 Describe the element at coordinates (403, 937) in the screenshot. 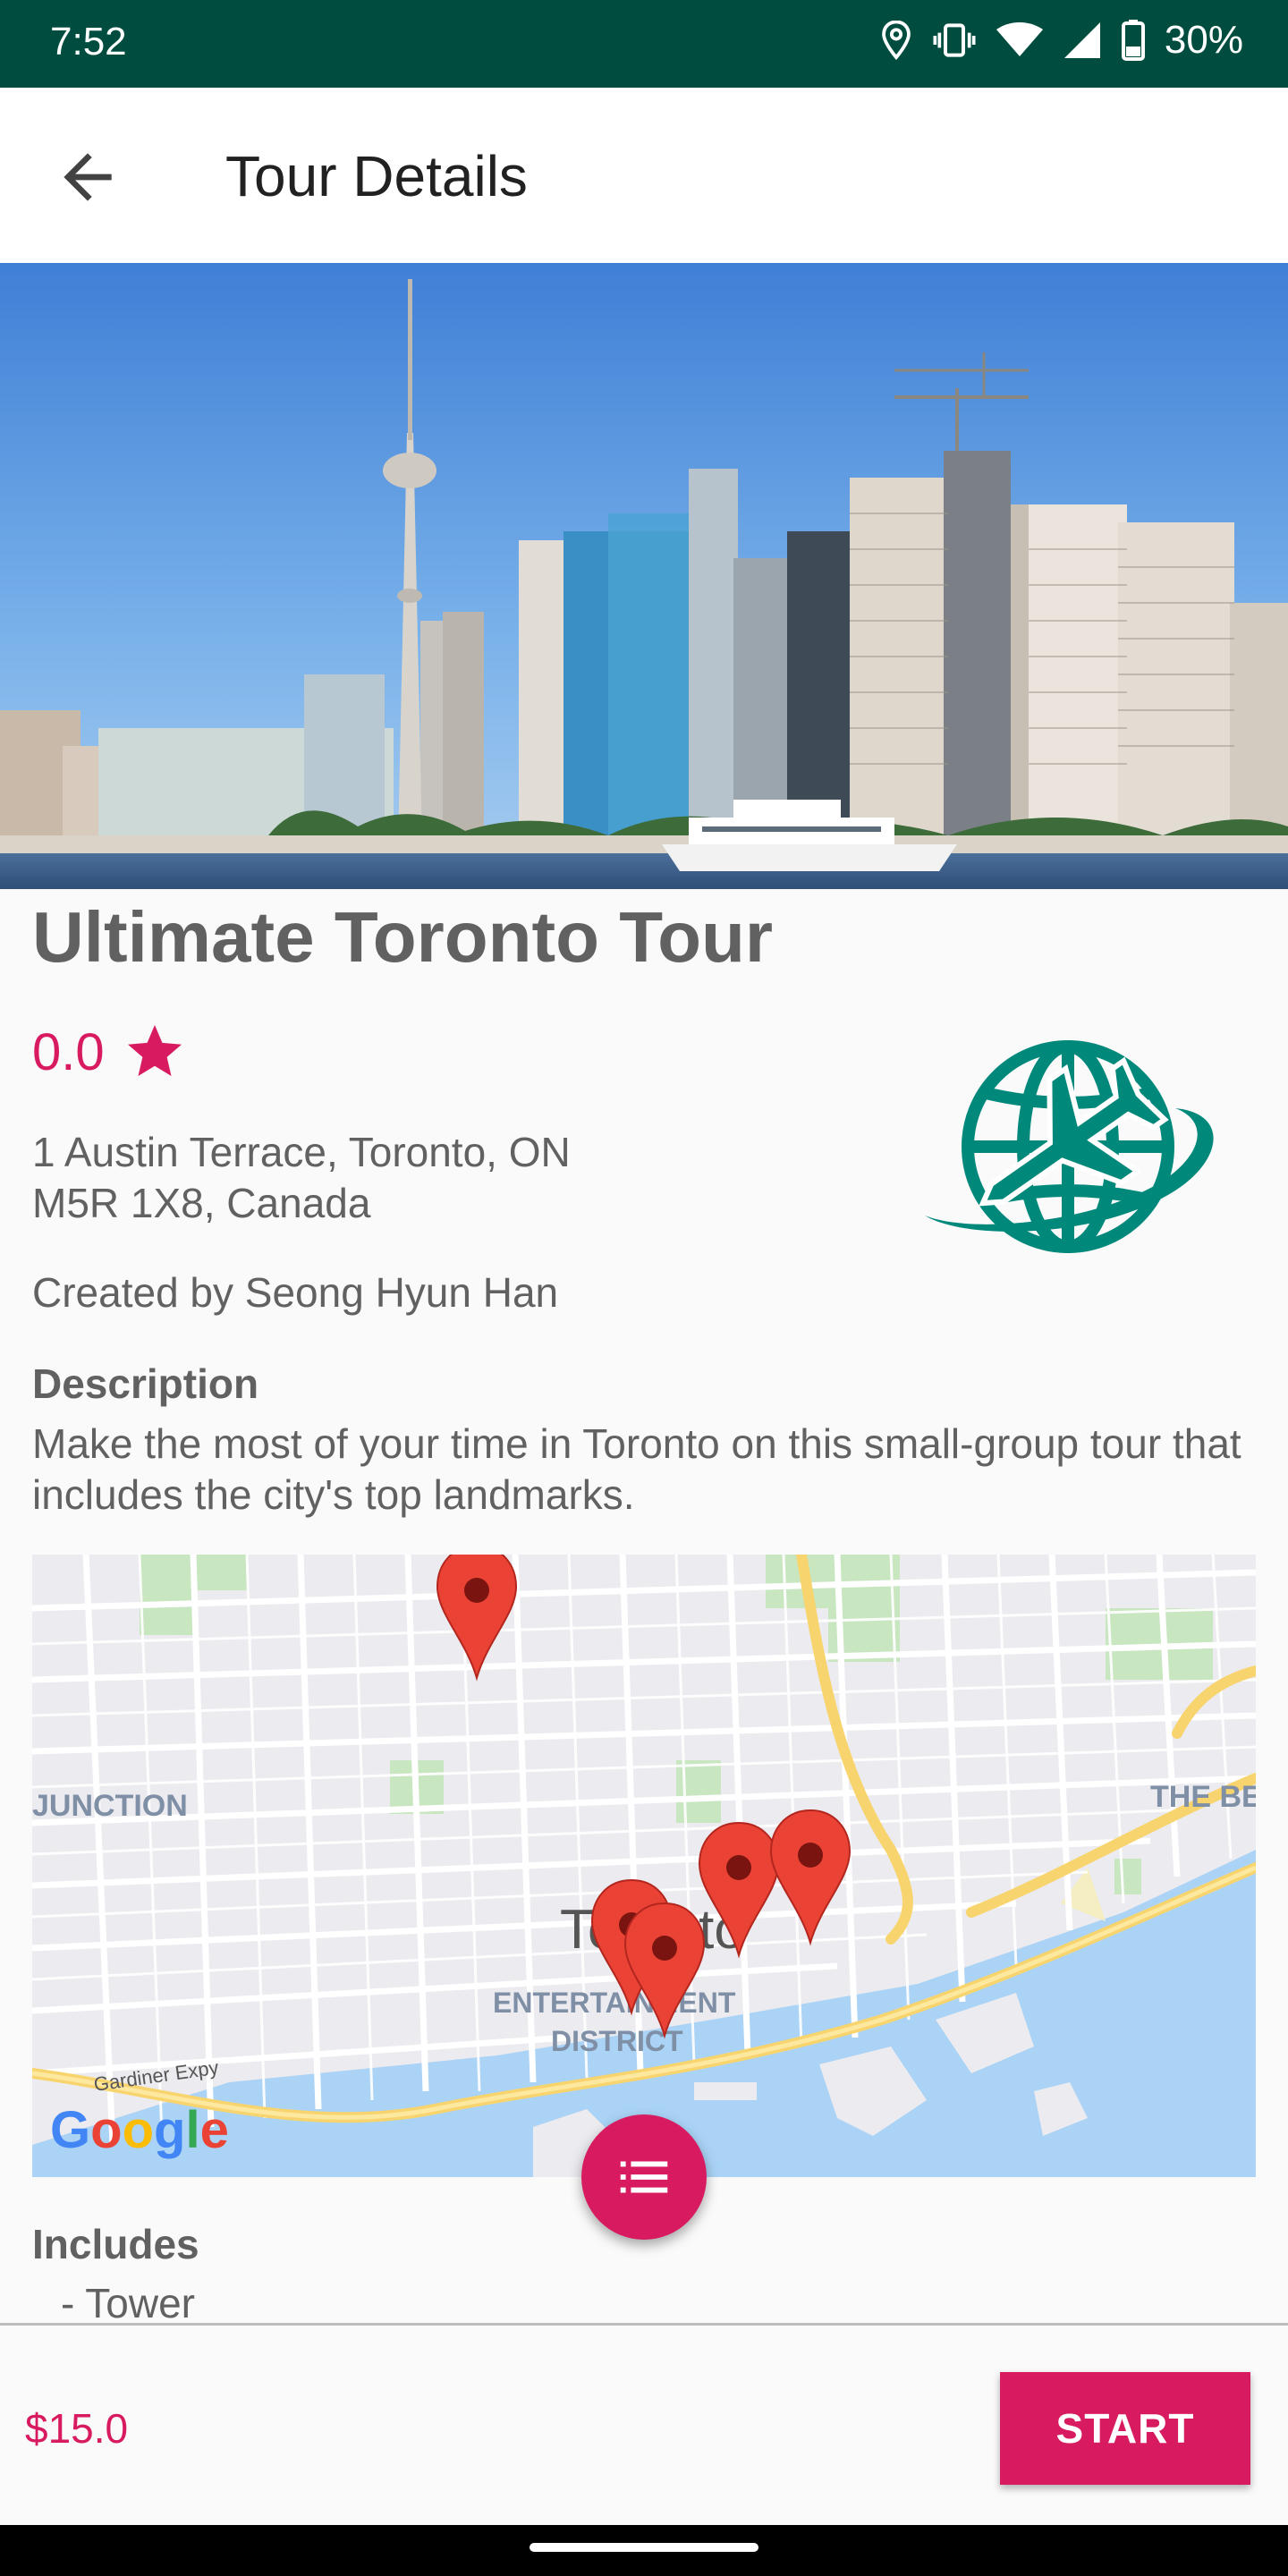

I see `tour-name: Ultimate Toronto Tour` at that location.